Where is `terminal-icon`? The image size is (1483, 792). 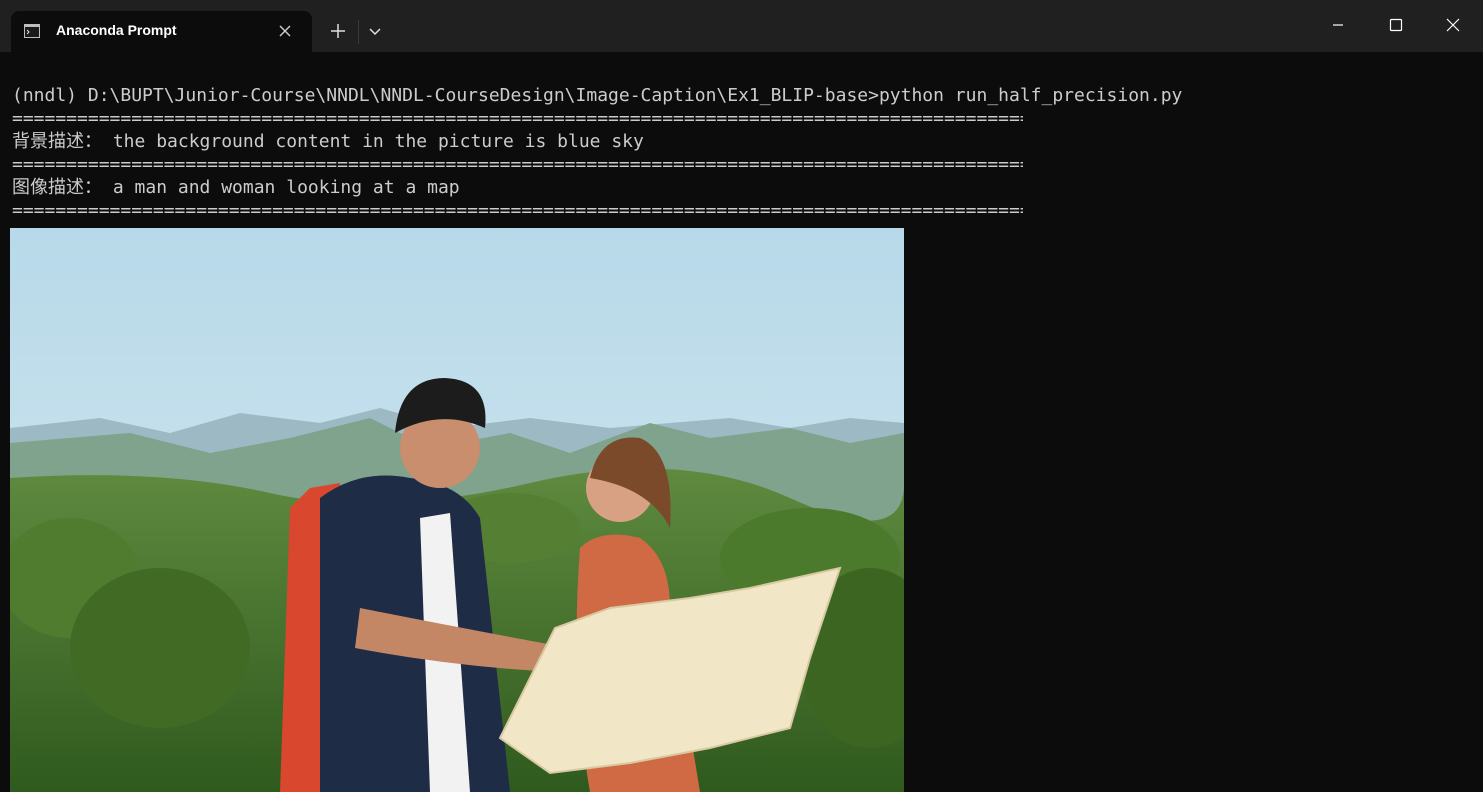
terminal-icon is located at coordinates (32, 31).